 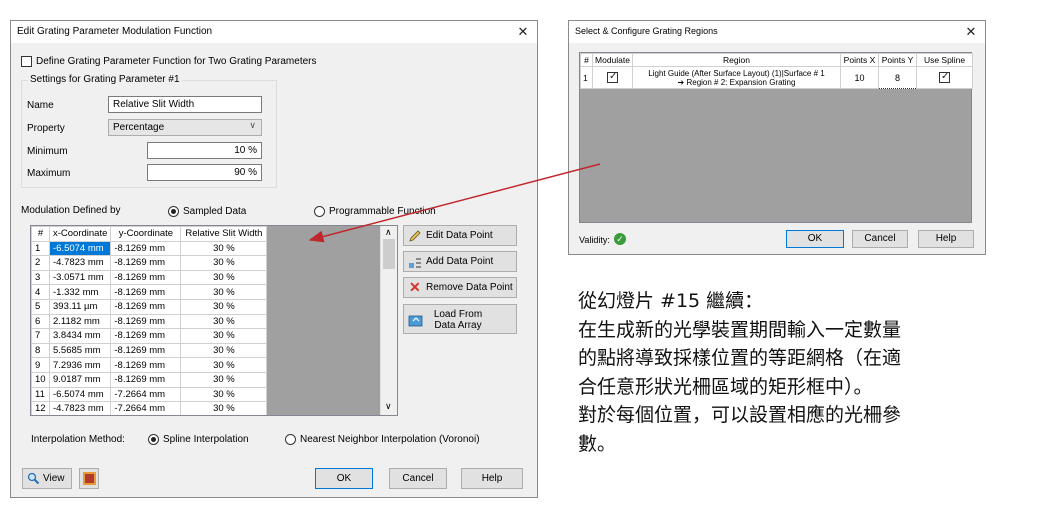 I want to click on points-y-cell: 8, so click(x=897, y=77).